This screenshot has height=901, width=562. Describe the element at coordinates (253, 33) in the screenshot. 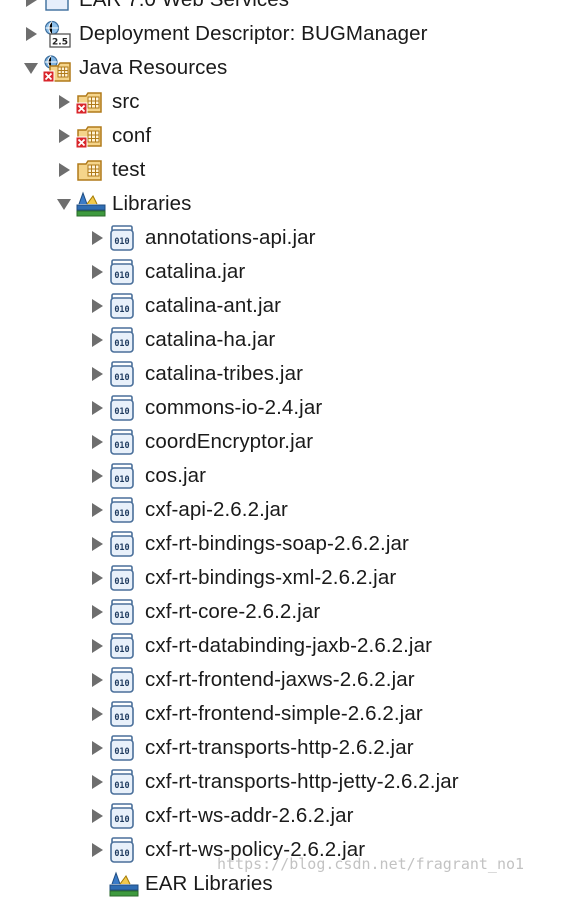

I see `tree-item-label: Deployment Descriptor: BUGManager` at that location.